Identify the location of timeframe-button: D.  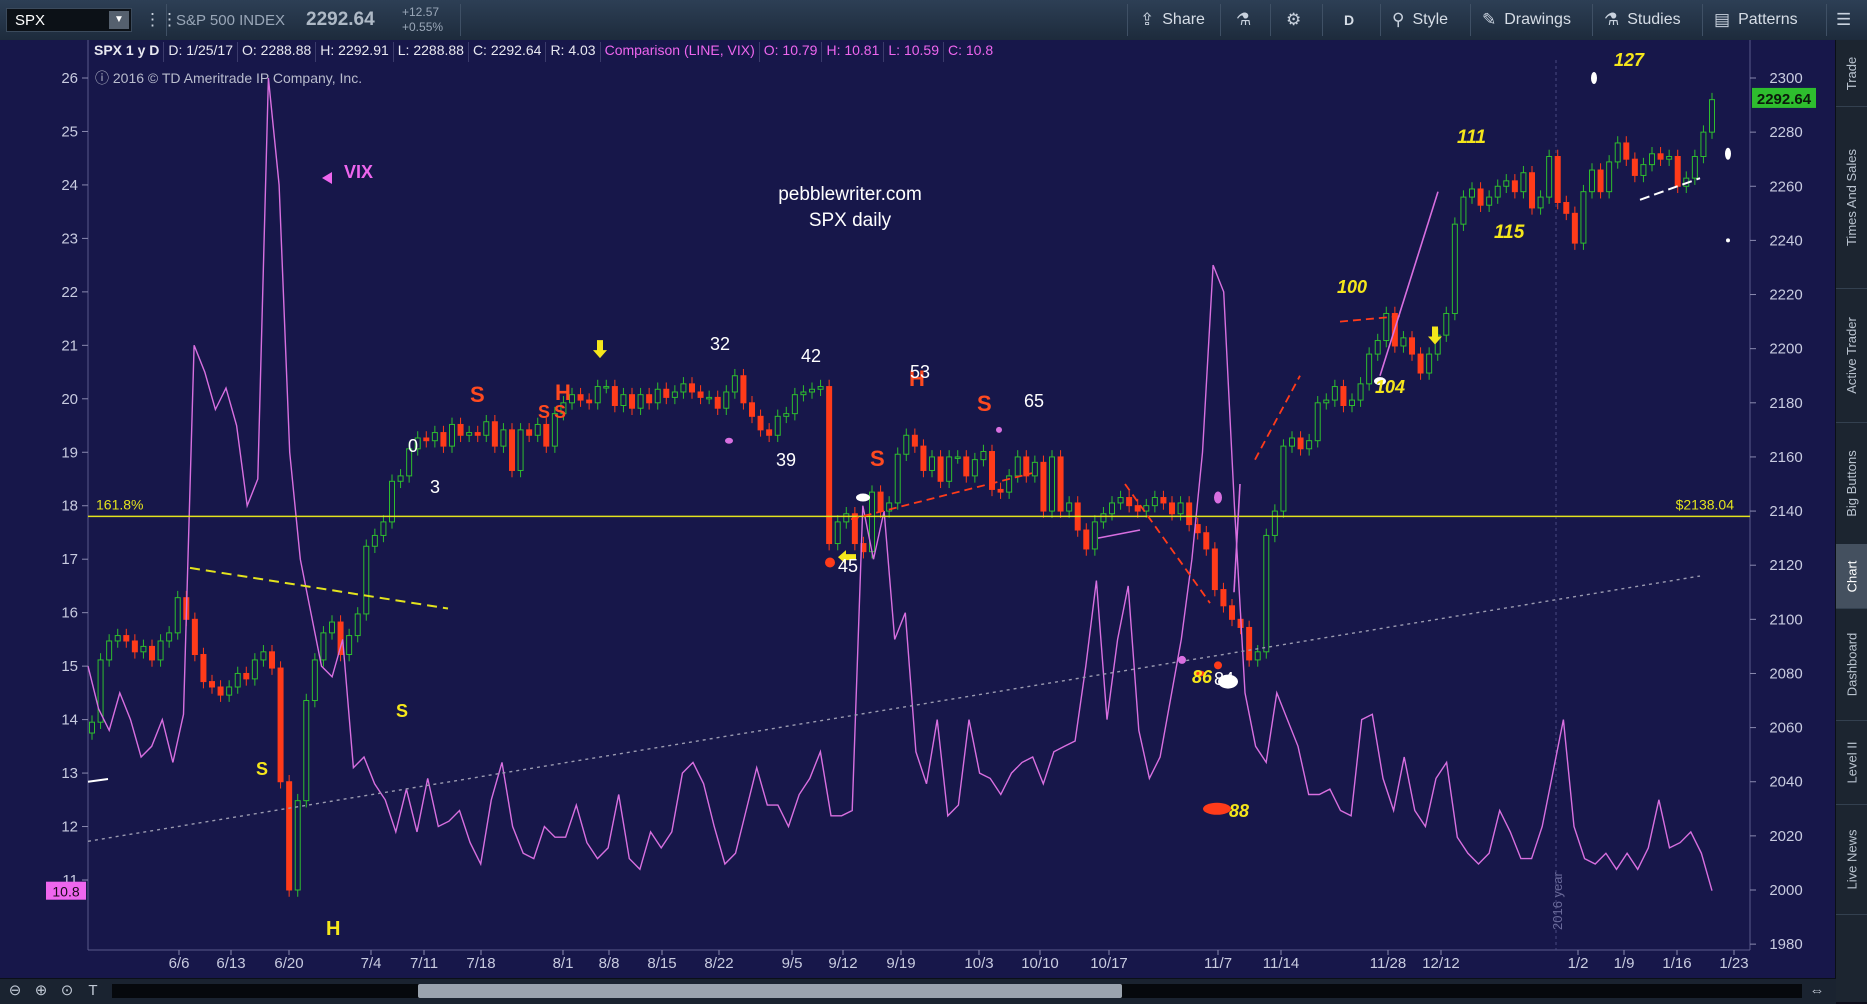
(1349, 20).